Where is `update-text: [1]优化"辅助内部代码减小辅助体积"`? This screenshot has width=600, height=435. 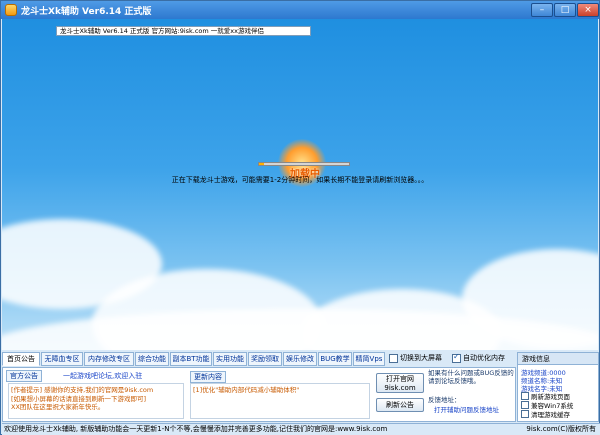 update-text: [1]优化"辅助内部代码减小辅助体积" is located at coordinates (246, 390).